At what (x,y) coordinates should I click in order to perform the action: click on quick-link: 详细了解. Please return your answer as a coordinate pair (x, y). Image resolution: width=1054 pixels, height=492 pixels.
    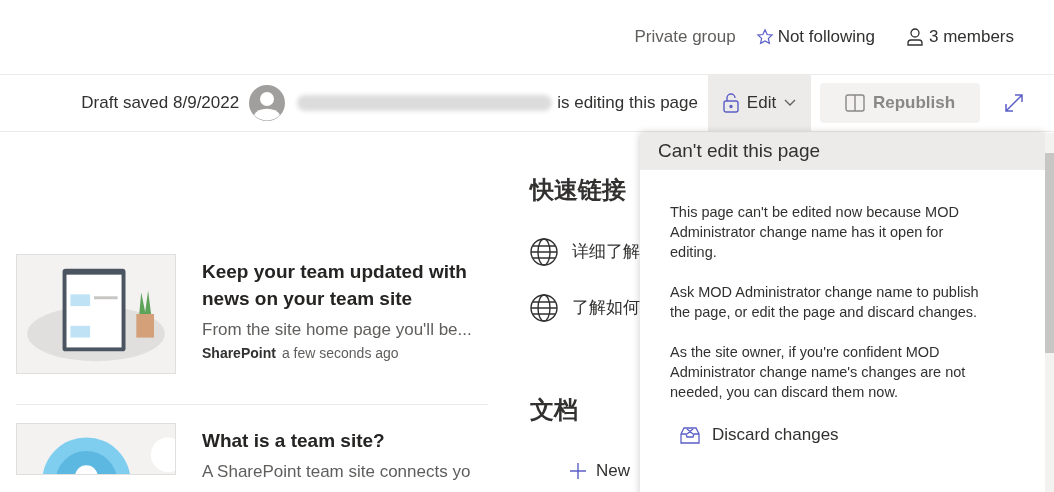
    Looking at the image, I should click on (585, 252).